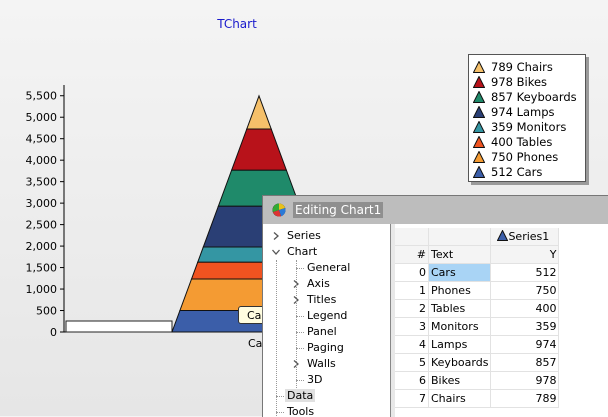 This screenshot has width=608, height=417. I want to click on grid-row: 5 Keyboards 857, so click(477, 362).